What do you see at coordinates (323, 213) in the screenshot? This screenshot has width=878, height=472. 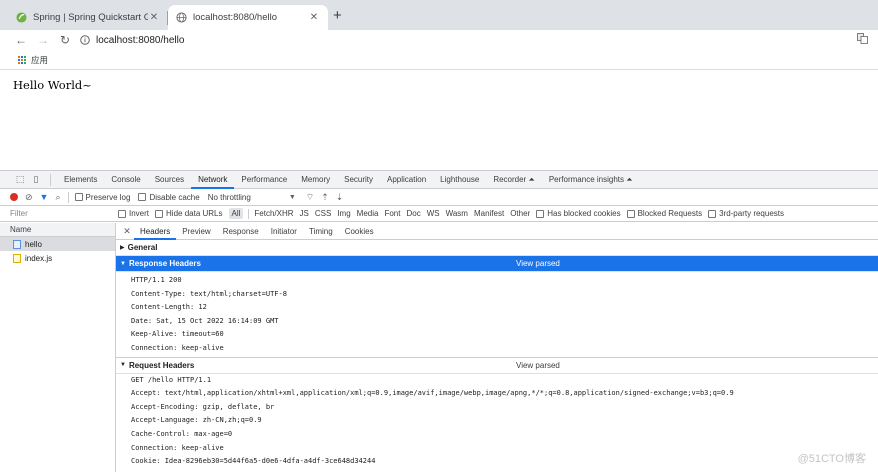 I see `type-filter-css: CSS` at bounding box center [323, 213].